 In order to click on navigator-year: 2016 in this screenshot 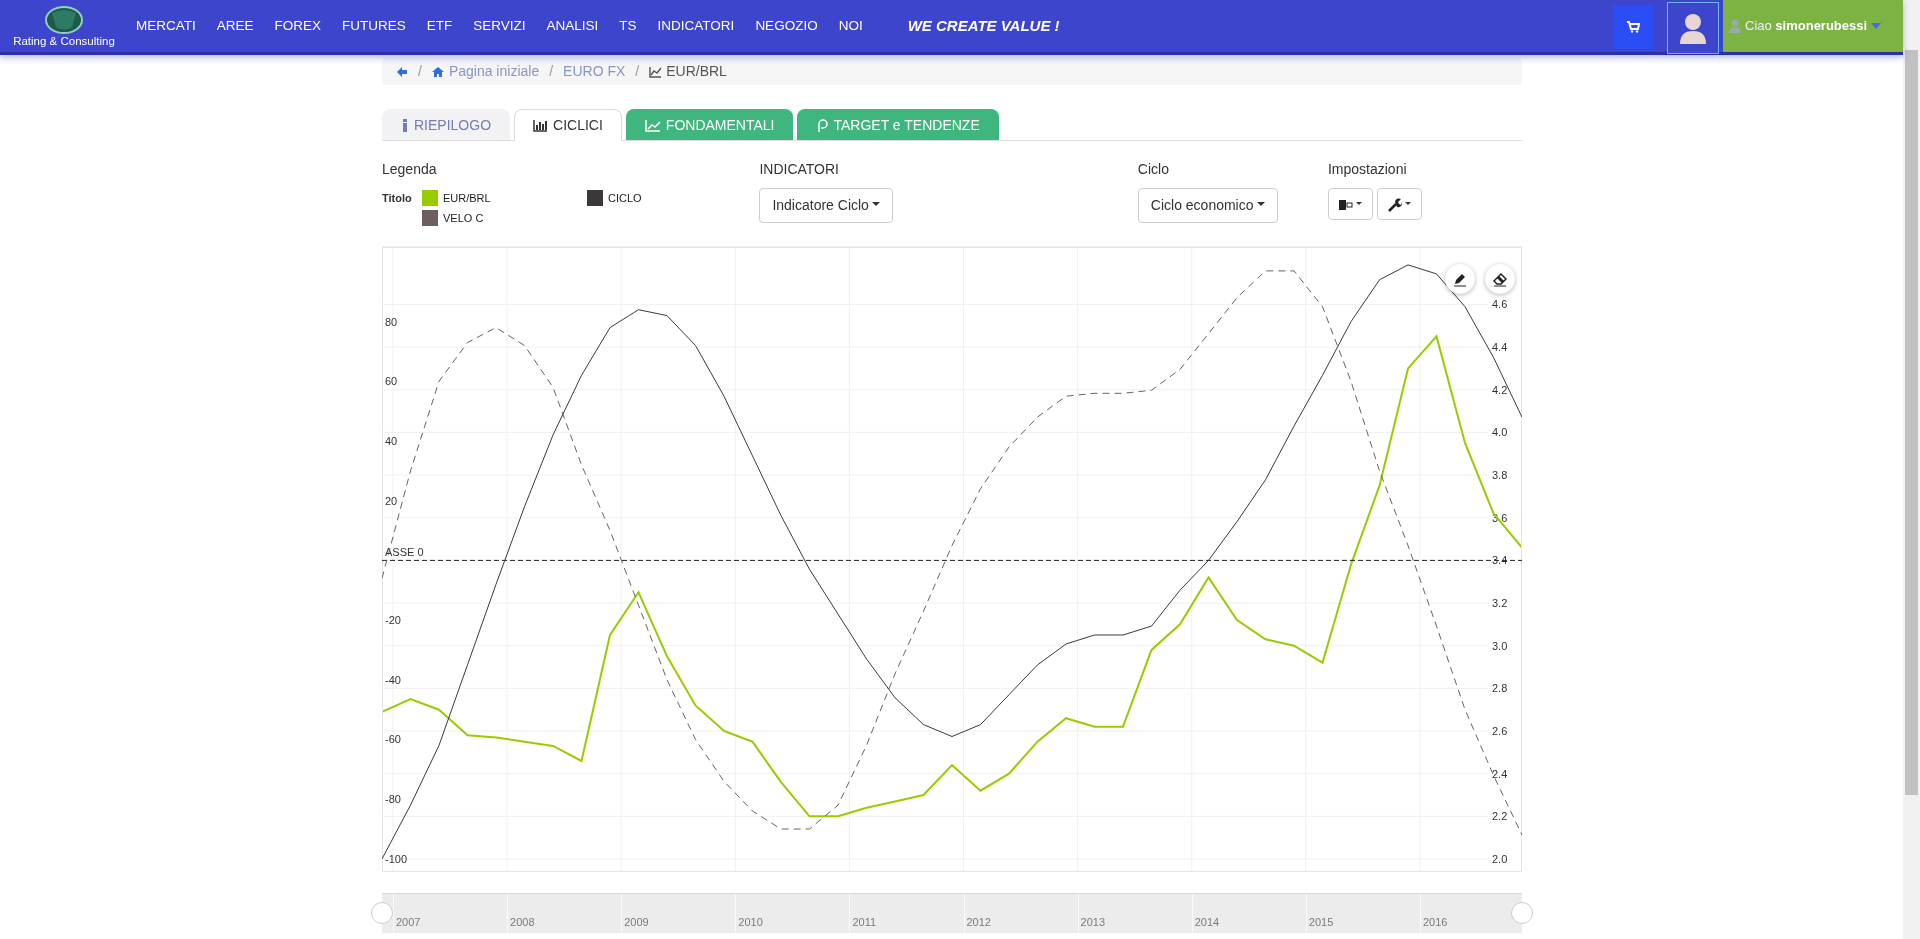, I will do `click(1435, 922)`.